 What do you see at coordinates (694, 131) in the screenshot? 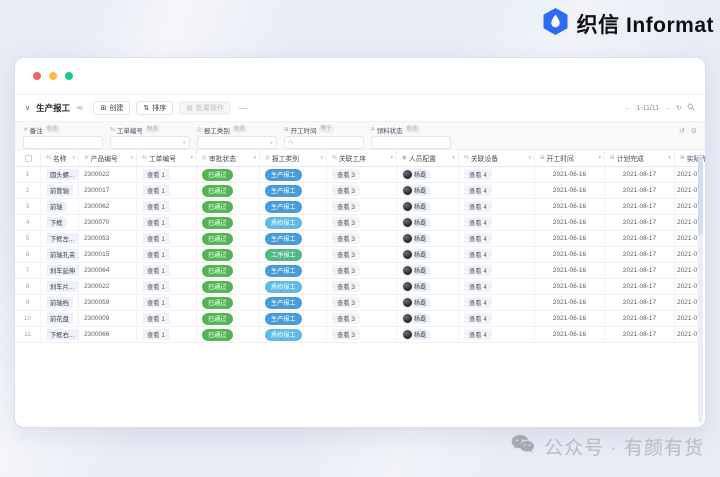
I see `filter-settings-icon: ⚙` at bounding box center [694, 131].